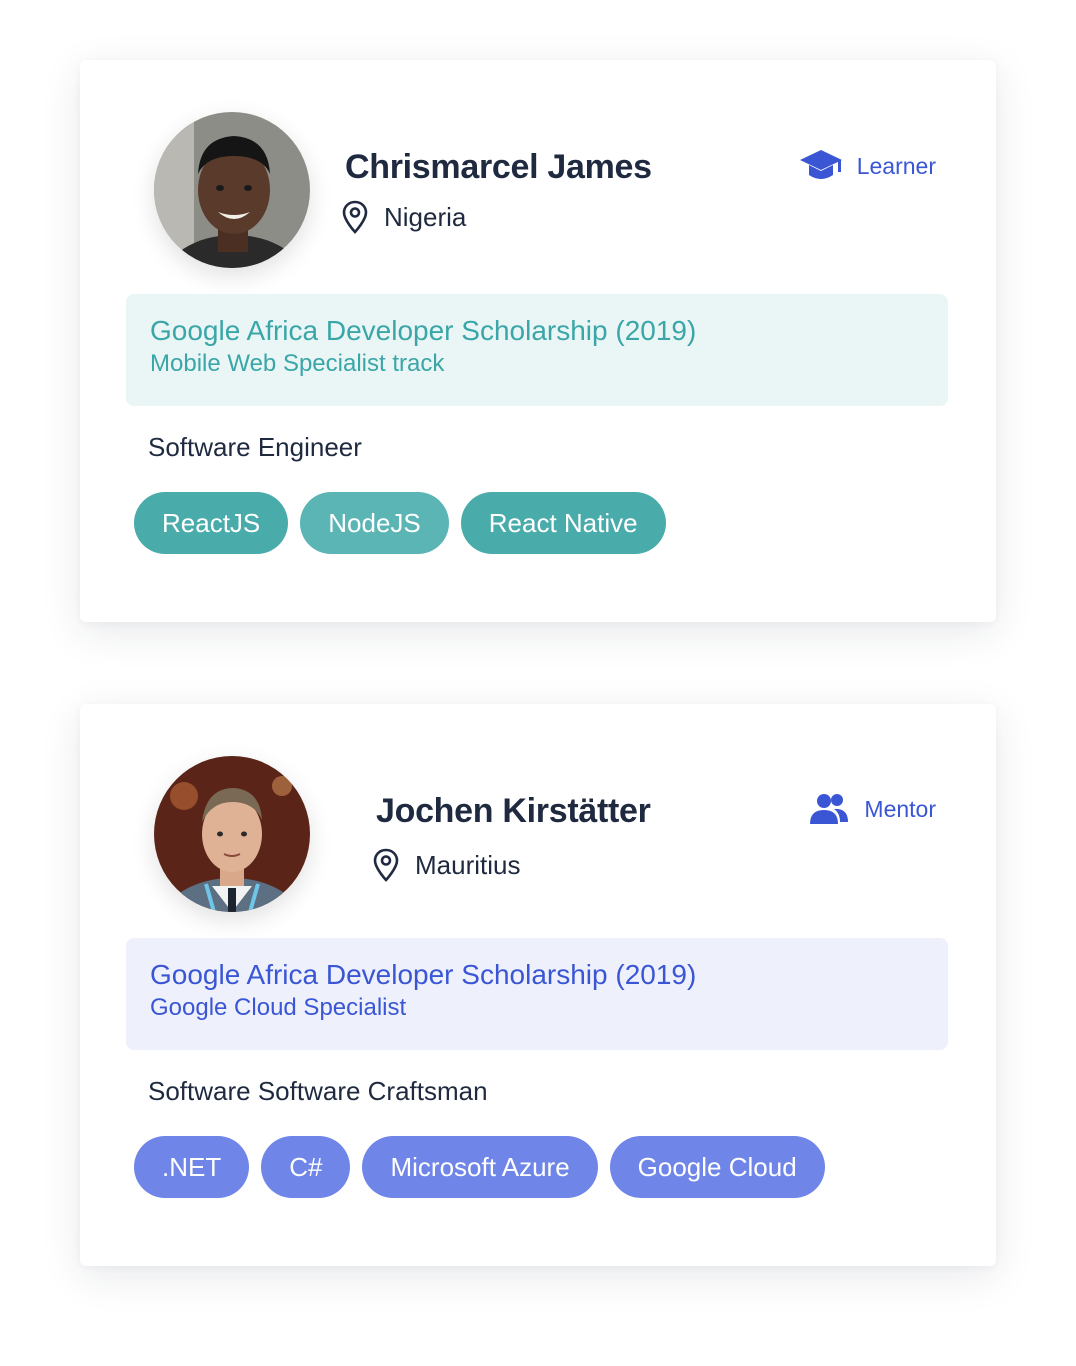 Image resolution: width=1076 pixels, height=1366 pixels. Describe the element at coordinates (211, 523) in the screenshot. I see `skill-tag: ReactJS` at that location.